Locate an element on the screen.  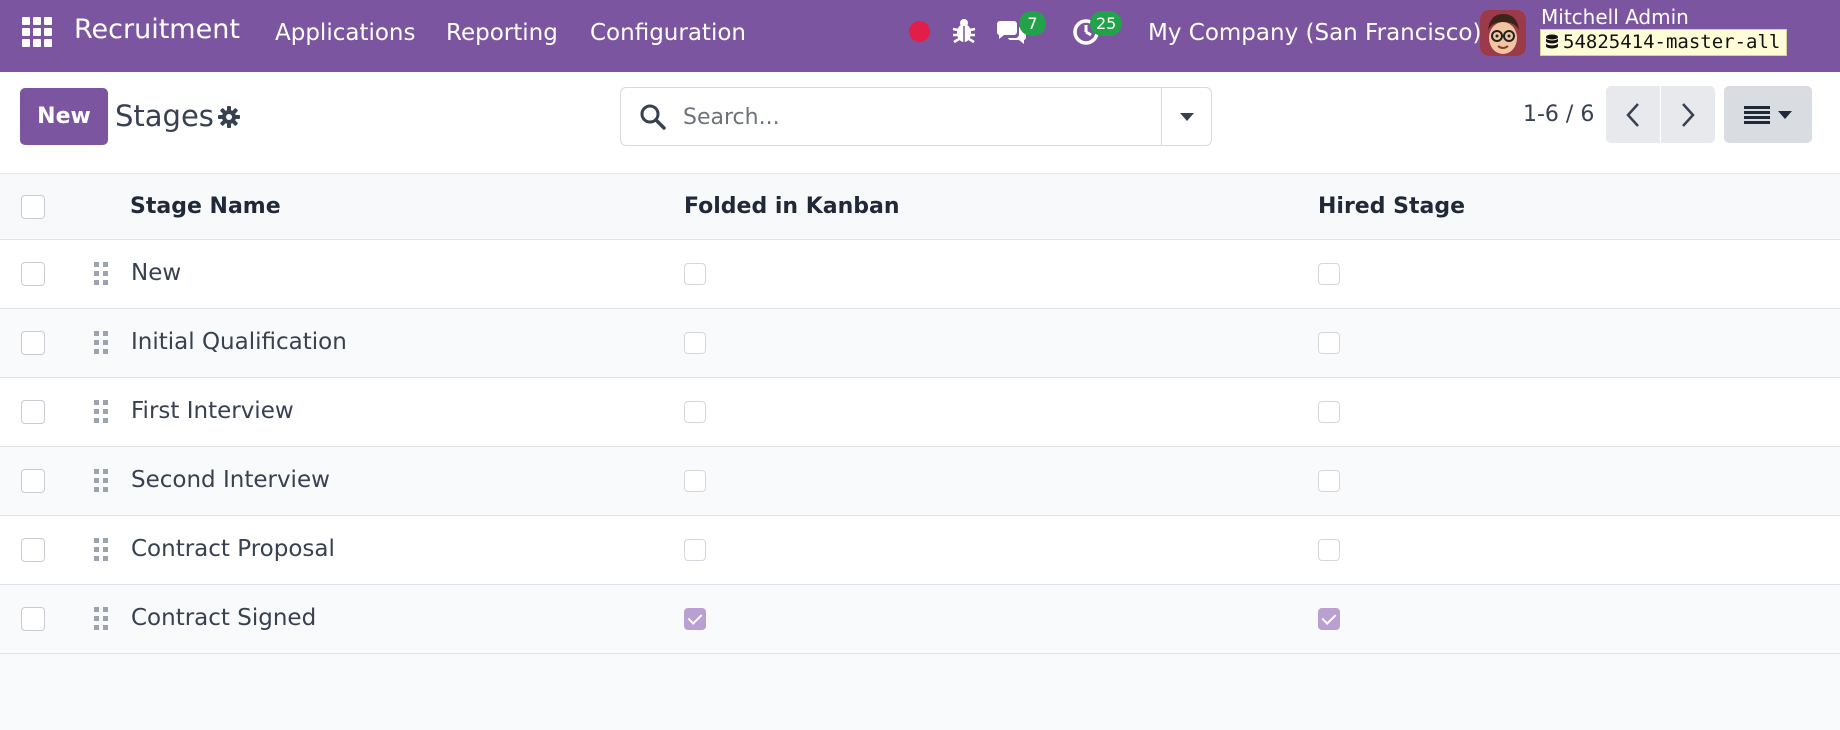
pager-next-button is located at coordinates (1688, 114).